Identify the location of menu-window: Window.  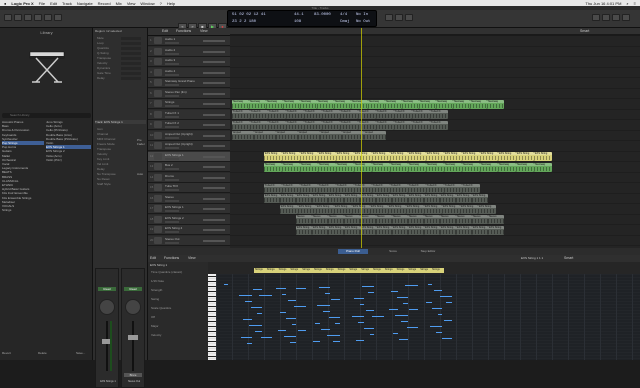
(147, 3).